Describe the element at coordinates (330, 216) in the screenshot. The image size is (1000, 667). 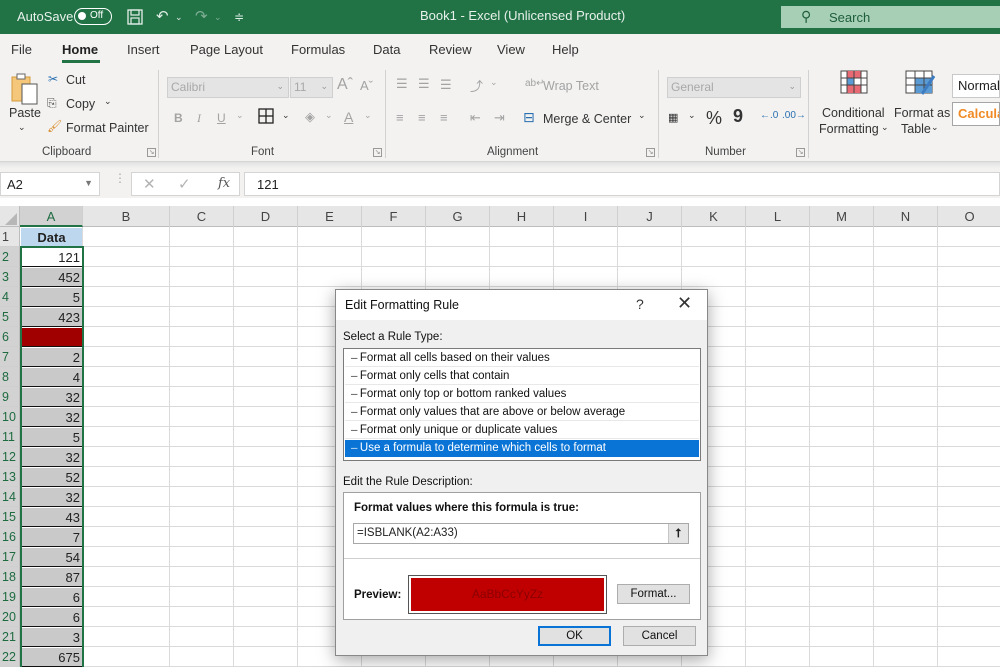
I see `column-header-e: E` at that location.